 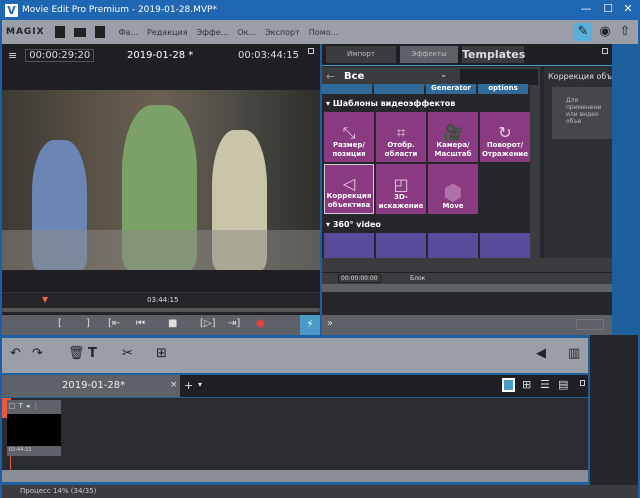 I want to click on keyframe-scrollbar, so click(x=467, y=288).